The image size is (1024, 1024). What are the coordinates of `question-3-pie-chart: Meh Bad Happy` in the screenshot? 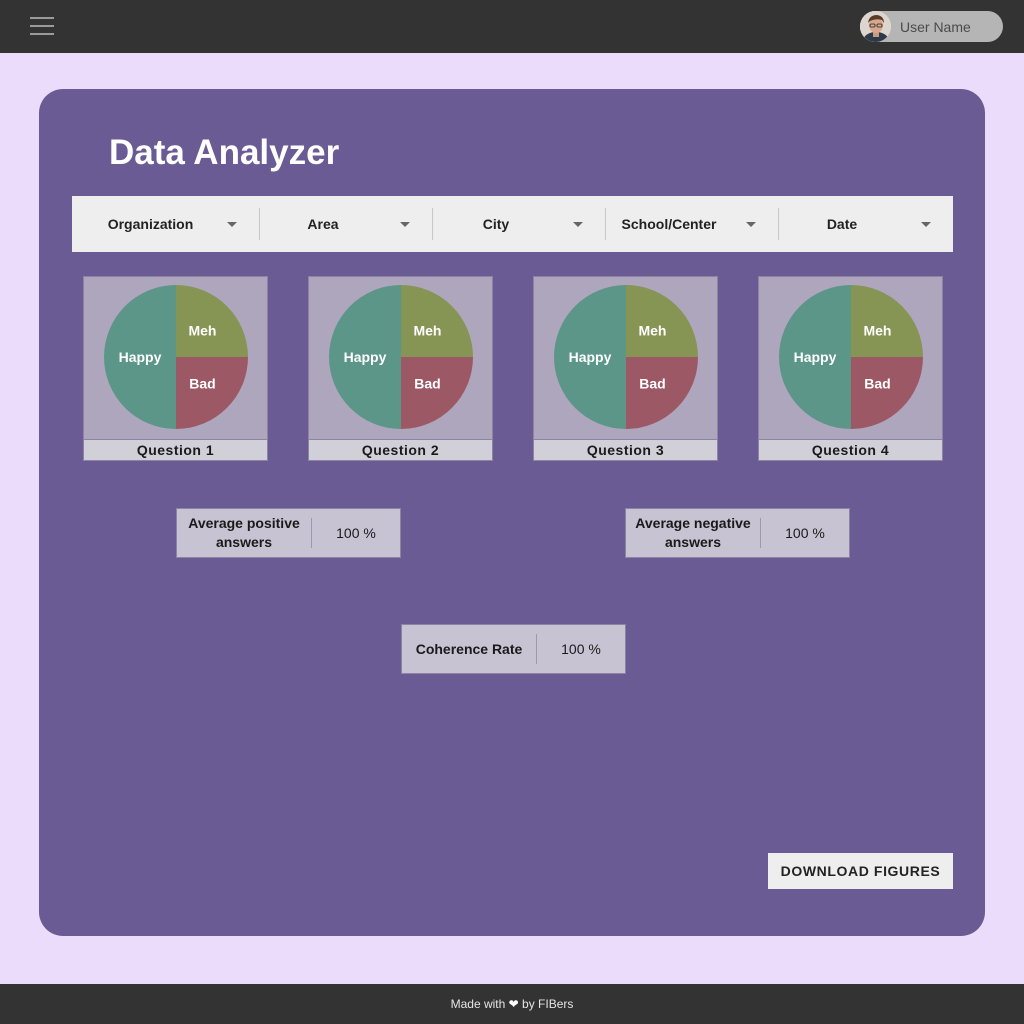 It's located at (626, 357).